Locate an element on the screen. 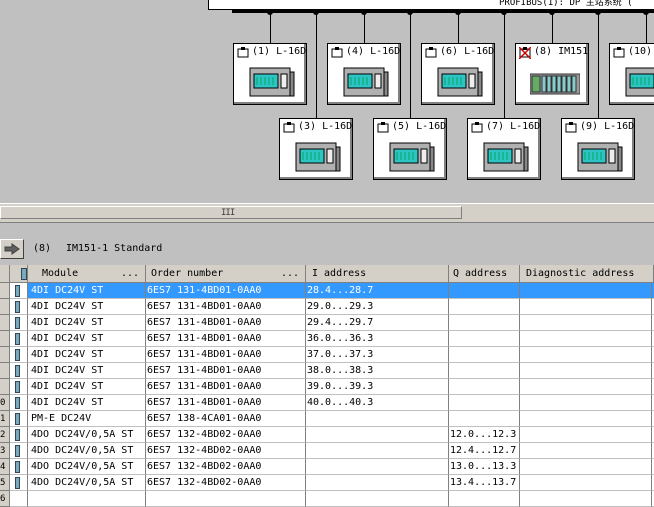 Image resolution: width=654 pixels, height=507 pixels. station-node: (1) L-16D is located at coordinates (270, 74).